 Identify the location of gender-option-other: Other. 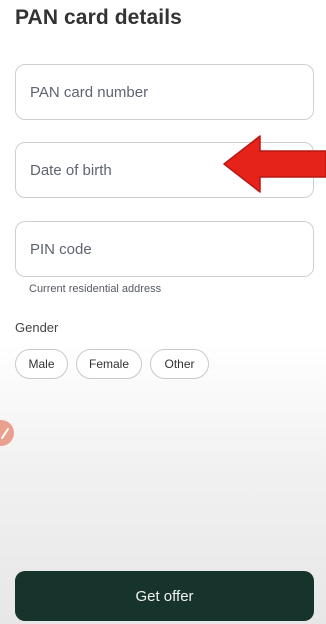
(179, 364).